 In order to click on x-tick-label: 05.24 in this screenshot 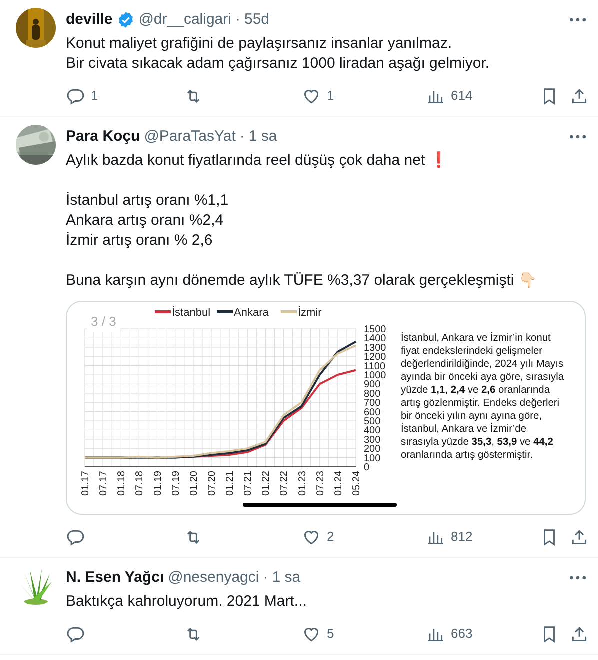, I will do `click(357, 483)`.